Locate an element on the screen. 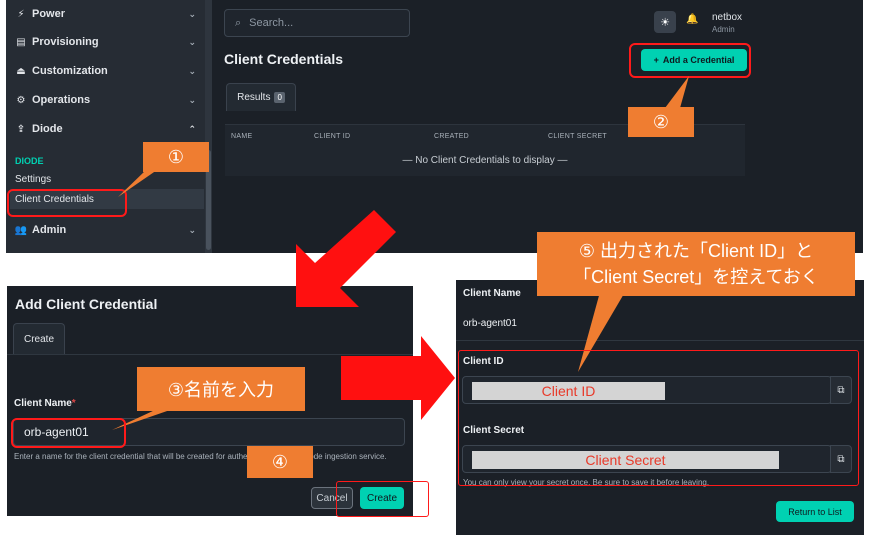 This screenshot has height=540, width=869. callout-step5-line1: ⑤ 出力された「Client ID」と is located at coordinates (696, 251).